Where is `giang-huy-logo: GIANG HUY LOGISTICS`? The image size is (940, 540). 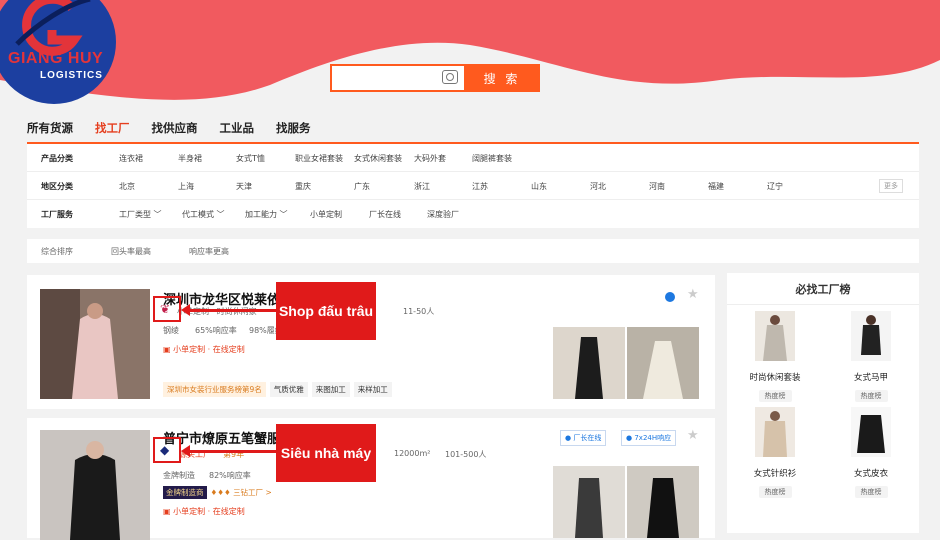 giang-huy-logo: GIANG HUY LOGISTICS is located at coordinates (58, 52).